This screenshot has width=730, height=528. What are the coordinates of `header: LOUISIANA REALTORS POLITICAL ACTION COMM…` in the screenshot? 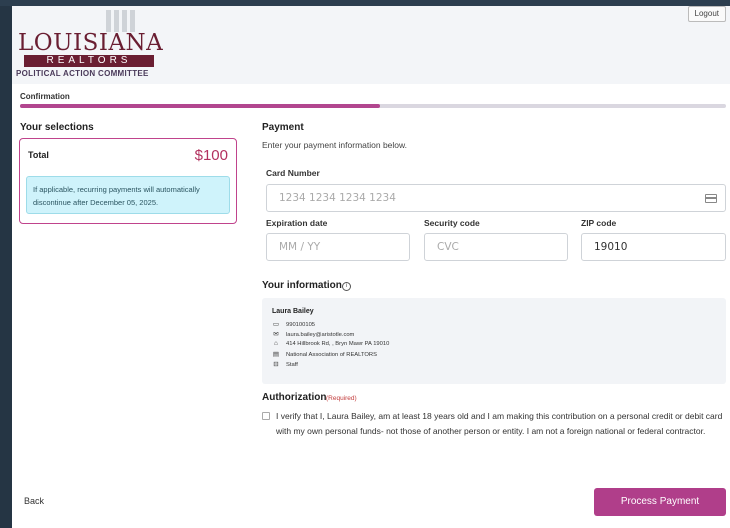 It's located at (371, 45).